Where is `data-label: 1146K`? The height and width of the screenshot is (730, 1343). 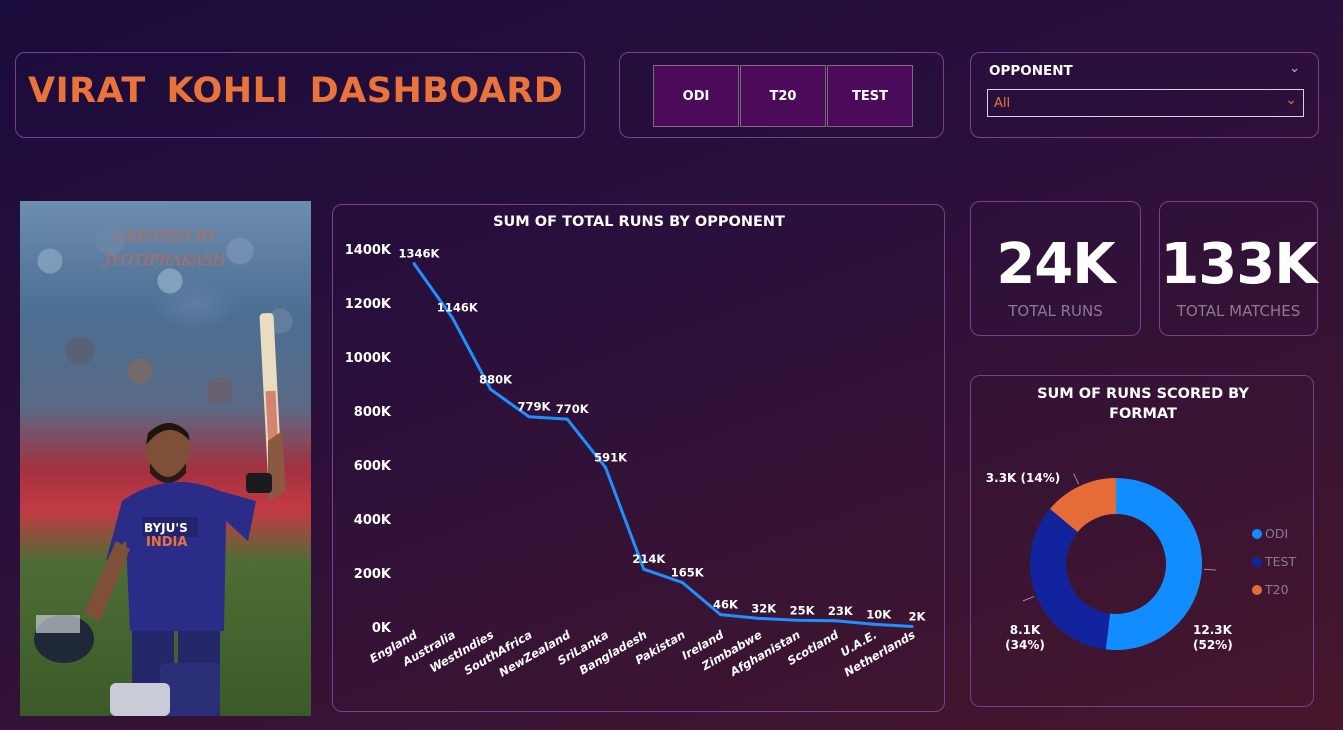 data-label: 1146K is located at coordinates (458, 308).